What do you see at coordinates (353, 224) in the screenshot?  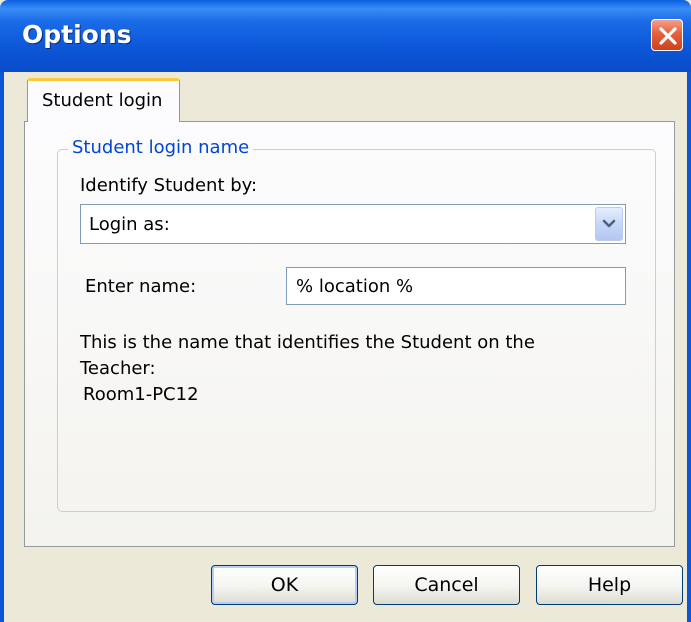 I see `identify-student-dropdown: Login as:` at bounding box center [353, 224].